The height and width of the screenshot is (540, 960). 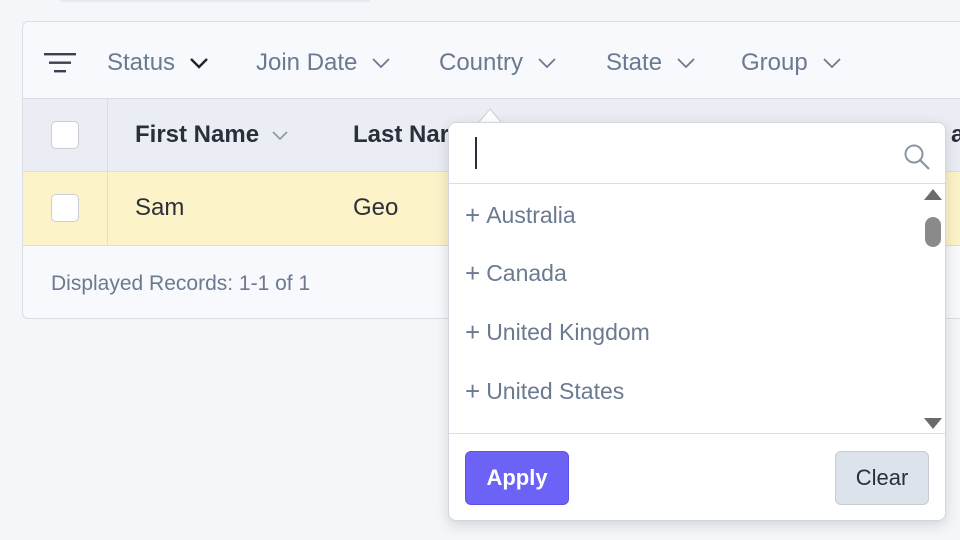 I want to click on records-count: Displayed Records: 1-1 of 1, so click(x=181, y=283).